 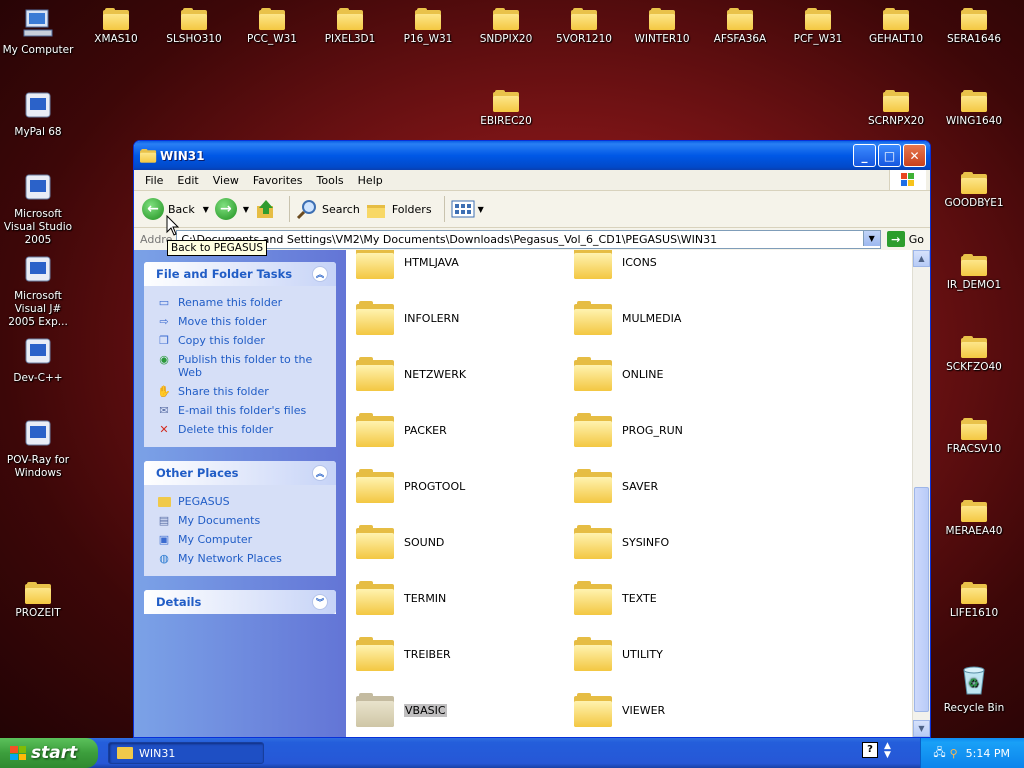 What do you see at coordinates (818, 27) in the screenshot?
I see `desktop-icon: PCF_W31` at bounding box center [818, 27].